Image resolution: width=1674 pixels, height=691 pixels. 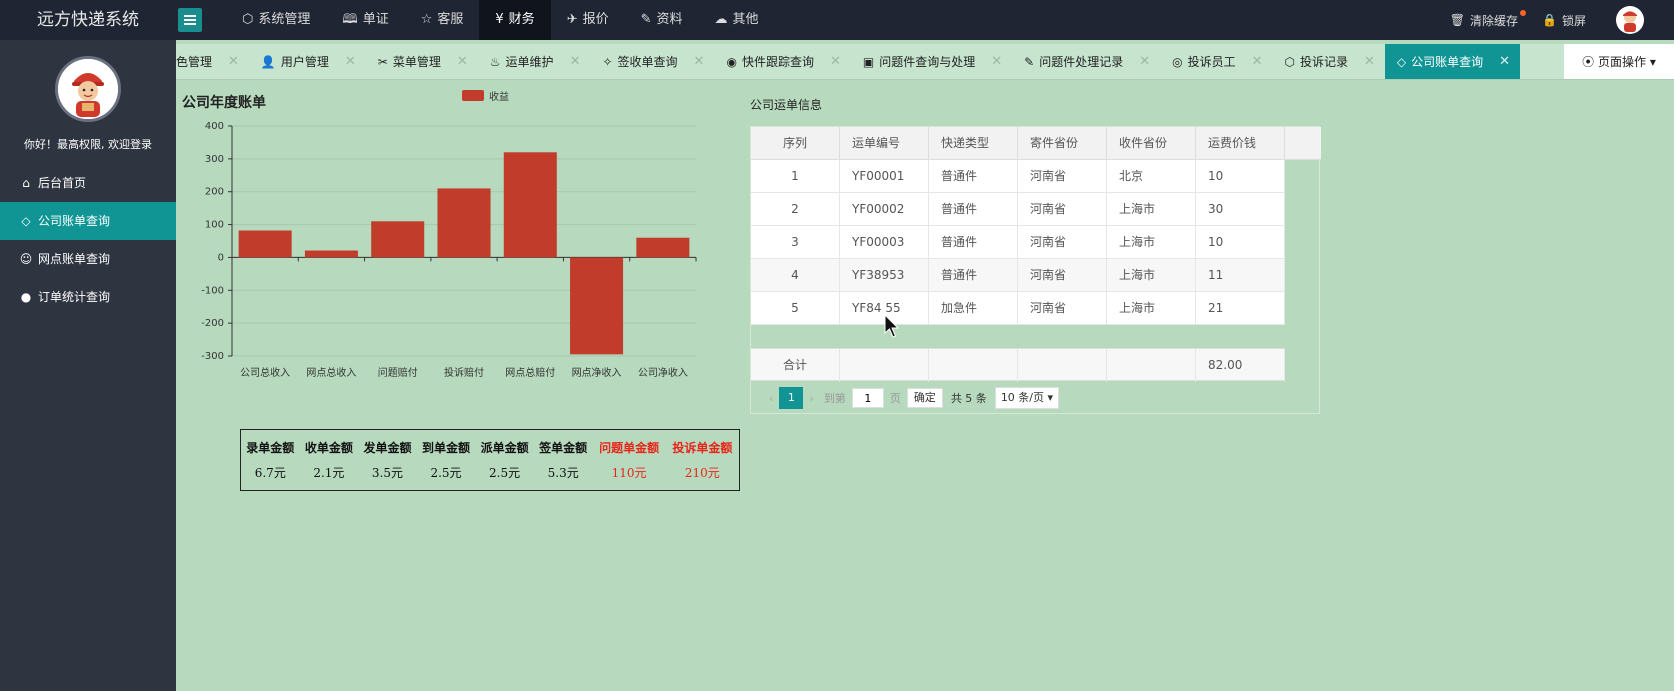 I want to click on summary-value: 110元, so click(x=629, y=472).